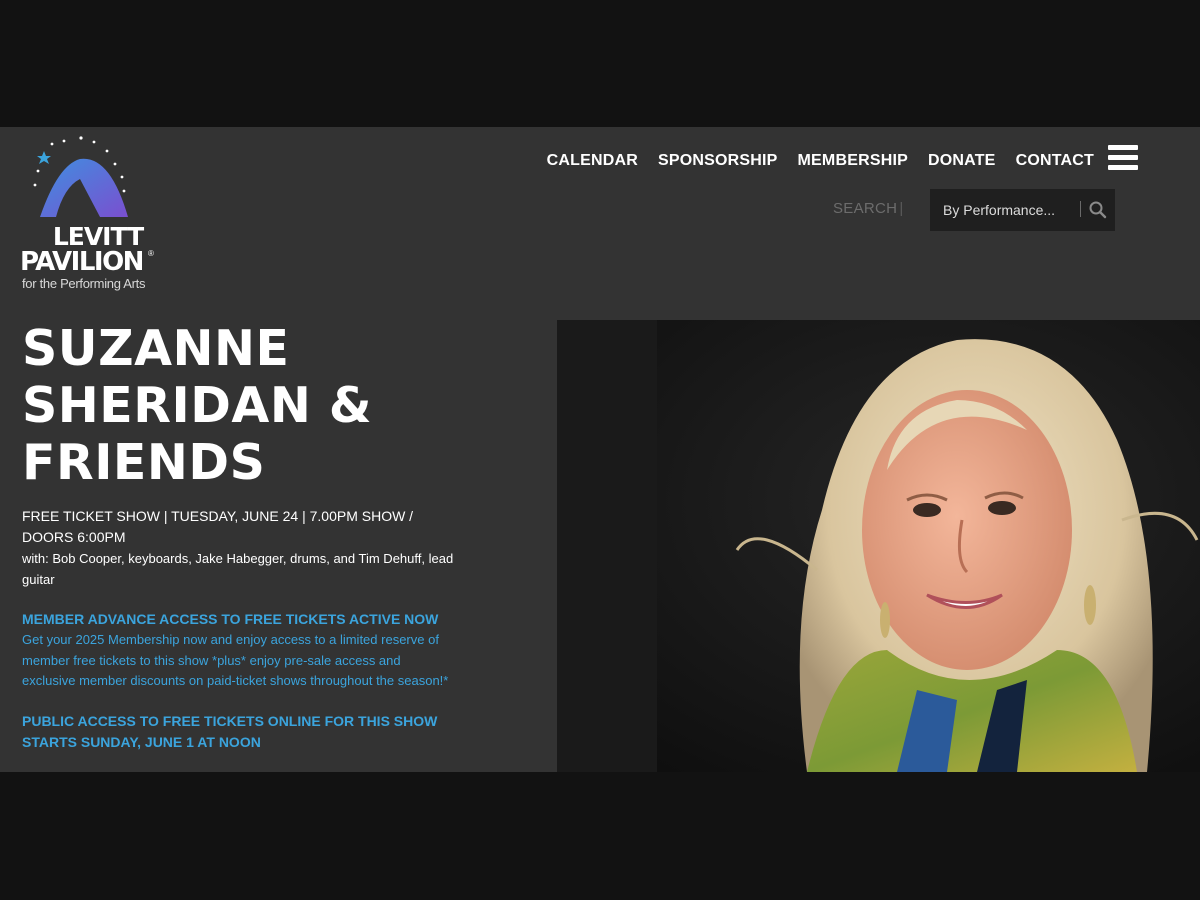  I want to click on hamburger-icon, so click(1123, 158).